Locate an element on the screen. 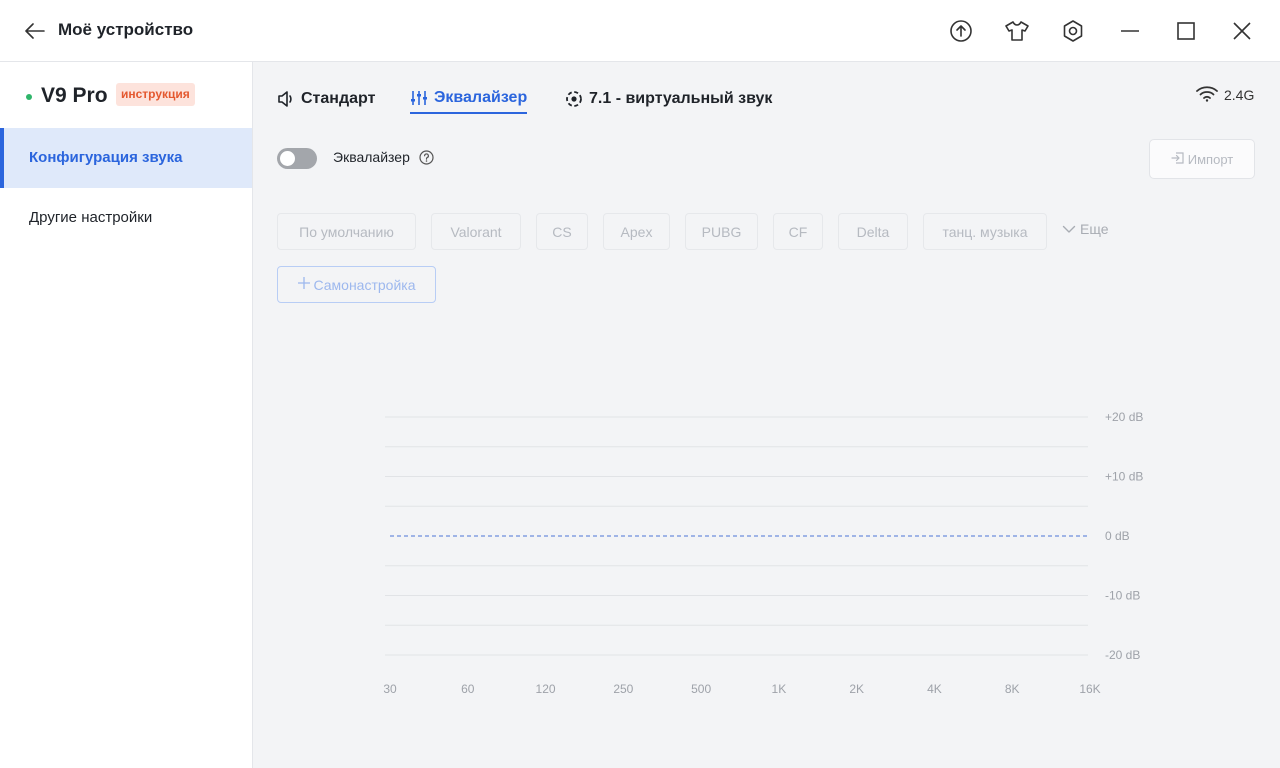  tshirt-icon is located at coordinates (1017, 31).